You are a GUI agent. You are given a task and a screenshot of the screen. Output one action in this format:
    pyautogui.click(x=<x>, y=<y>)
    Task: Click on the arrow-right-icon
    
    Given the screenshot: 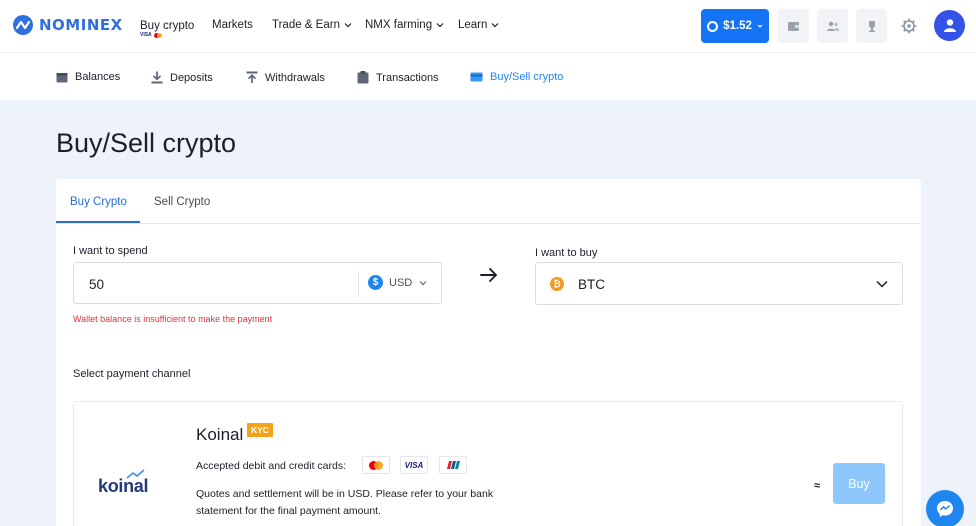 What is the action you would take?
    pyautogui.click(x=488, y=275)
    